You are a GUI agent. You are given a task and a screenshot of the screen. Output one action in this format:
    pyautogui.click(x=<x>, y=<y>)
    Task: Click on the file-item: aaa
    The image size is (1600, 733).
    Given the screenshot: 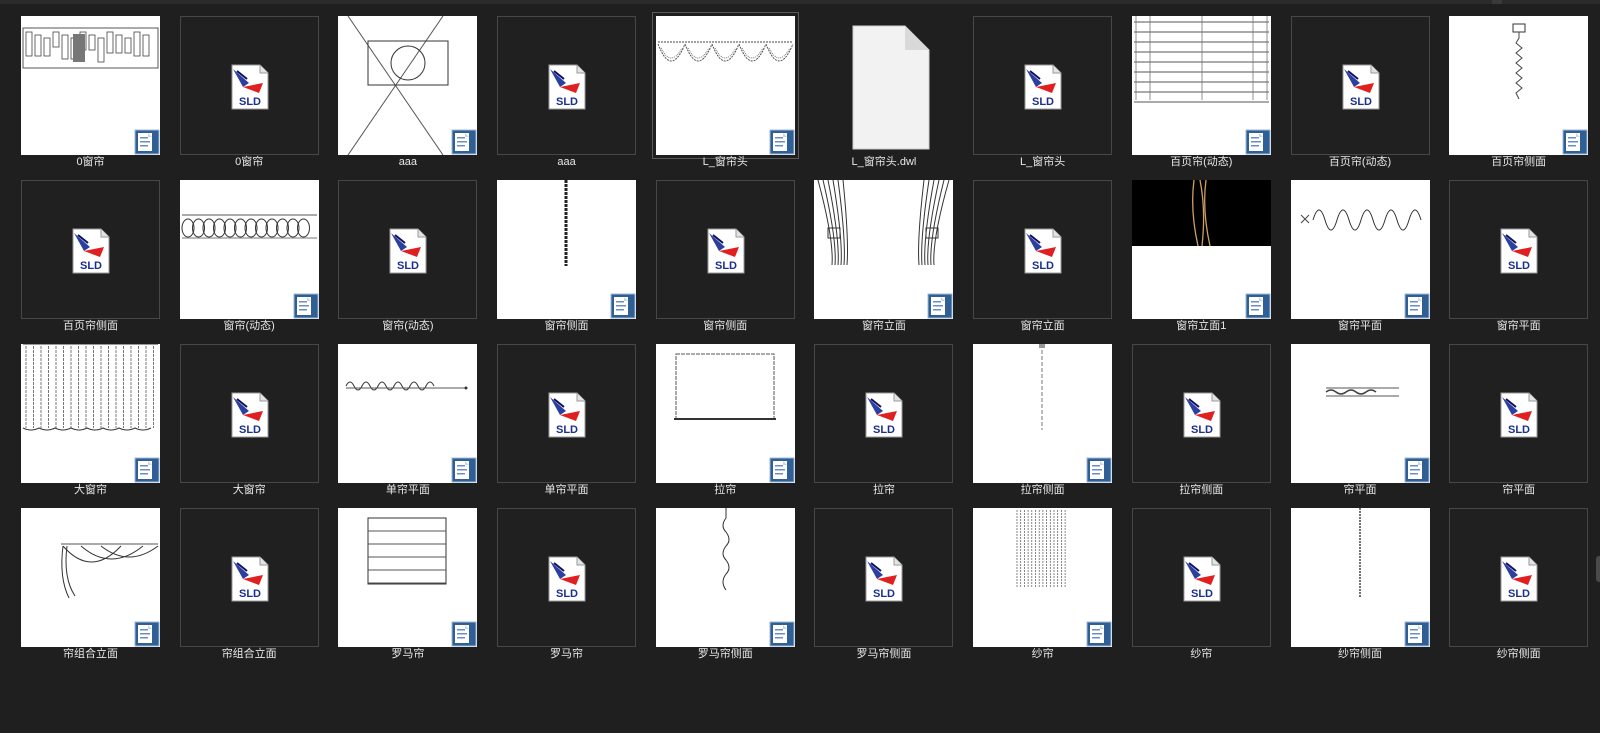 What is the action you would take?
    pyautogui.click(x=407, y=91)
    